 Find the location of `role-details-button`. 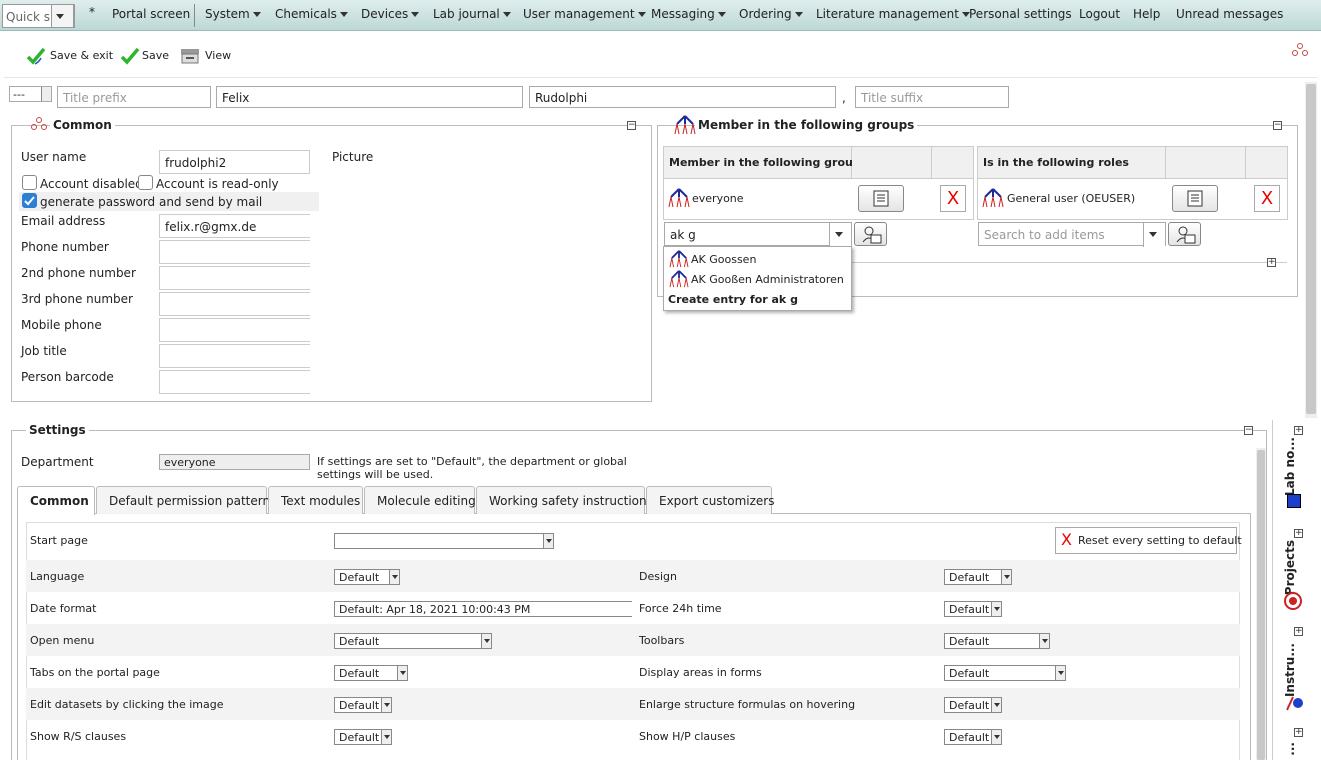

role-details-button is located at coordinates (1195, 198).